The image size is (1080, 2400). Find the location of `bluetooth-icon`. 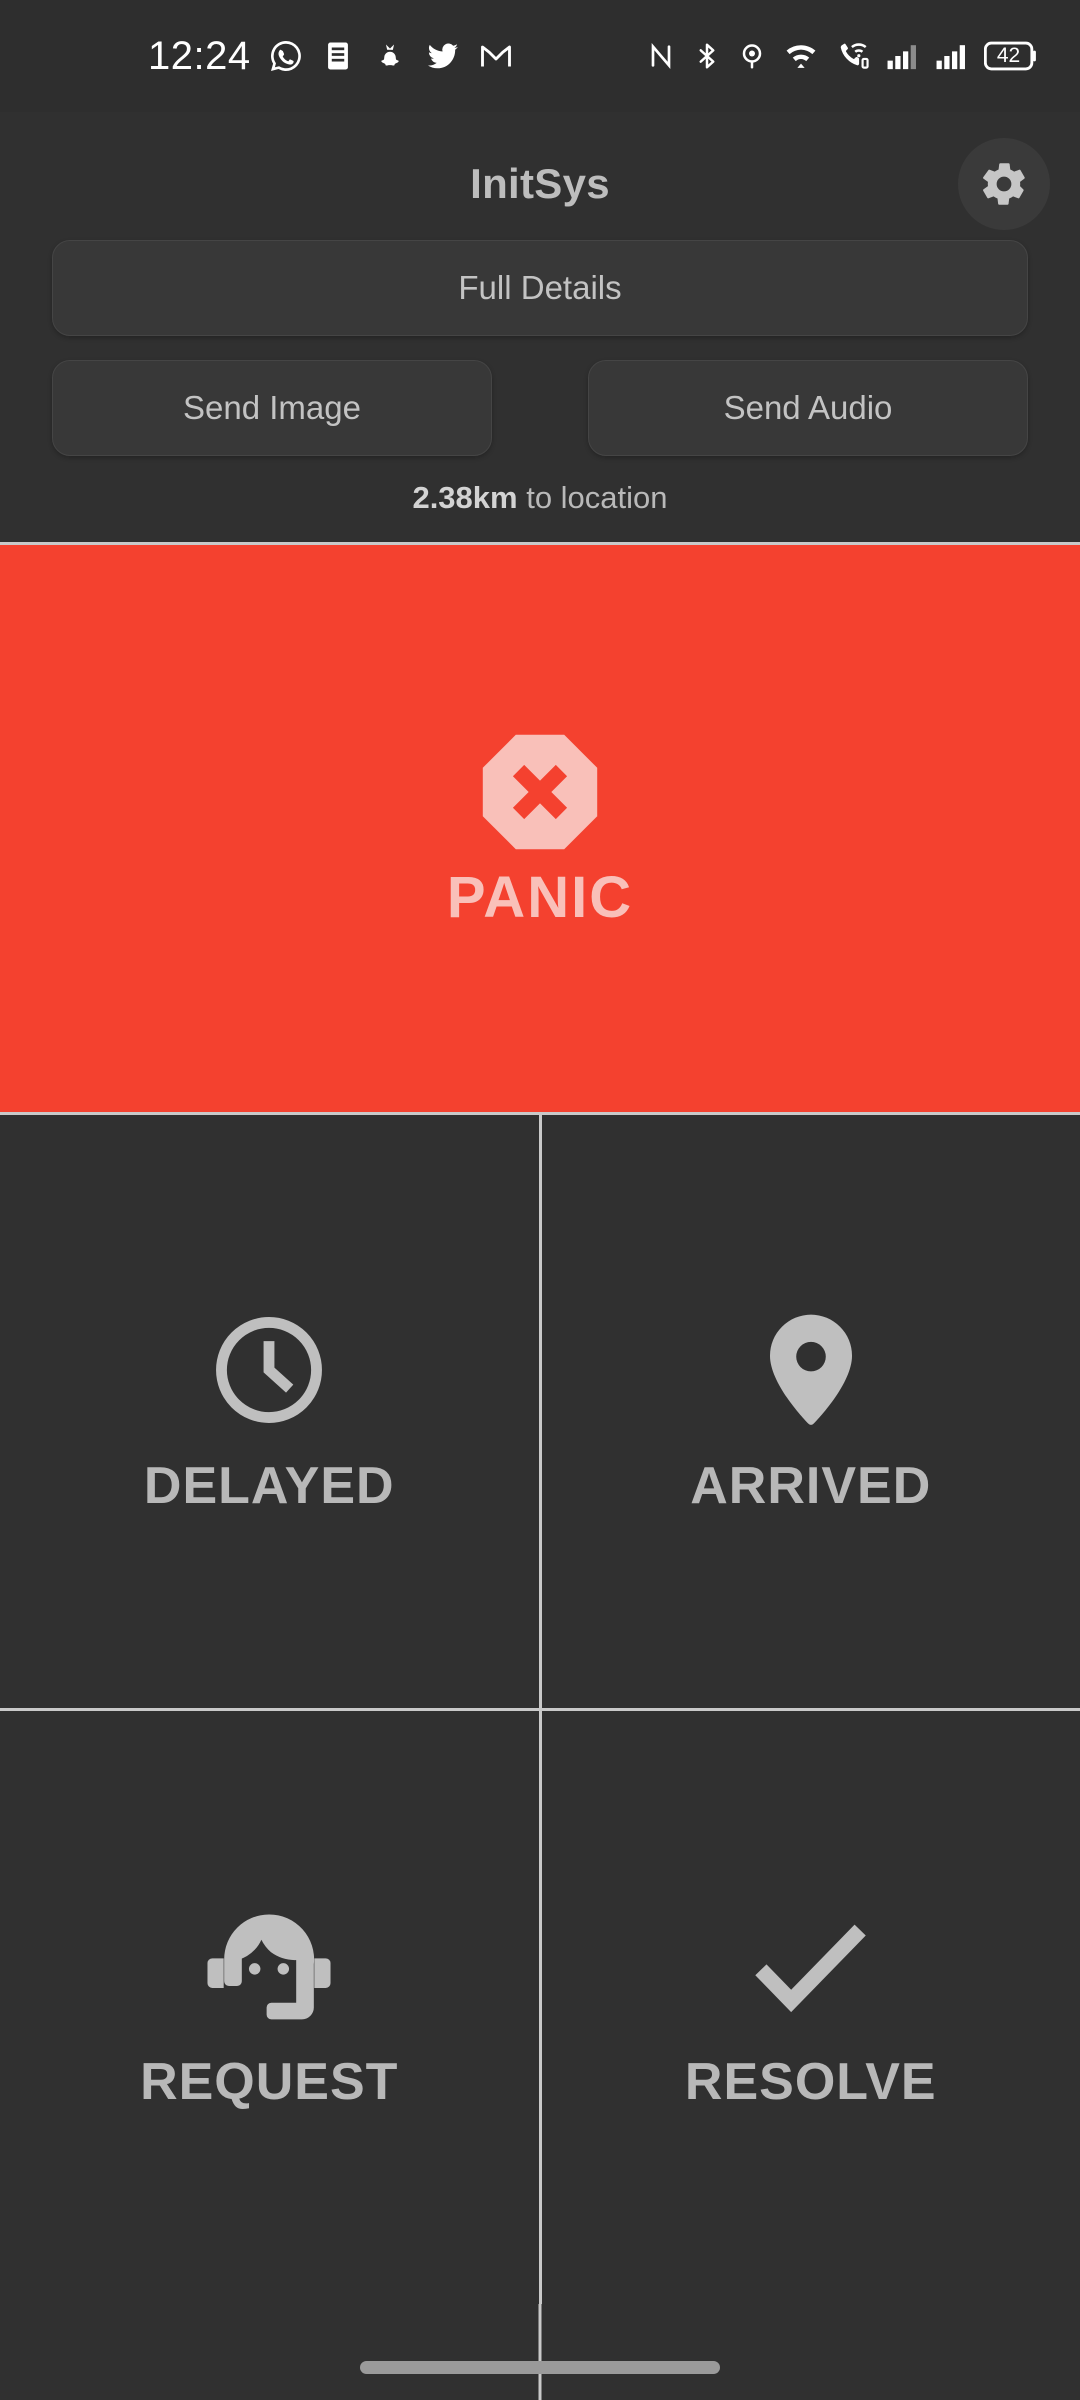

bluetooth-icon is located at coordinates (707, 56).